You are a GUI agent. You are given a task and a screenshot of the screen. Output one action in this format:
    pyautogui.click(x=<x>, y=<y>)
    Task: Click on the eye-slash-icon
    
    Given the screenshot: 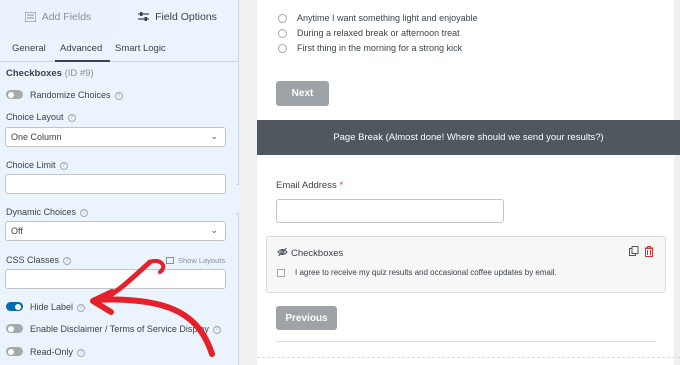 What is the action you would take?
    pyautogui.click(x=282, y=252)
    